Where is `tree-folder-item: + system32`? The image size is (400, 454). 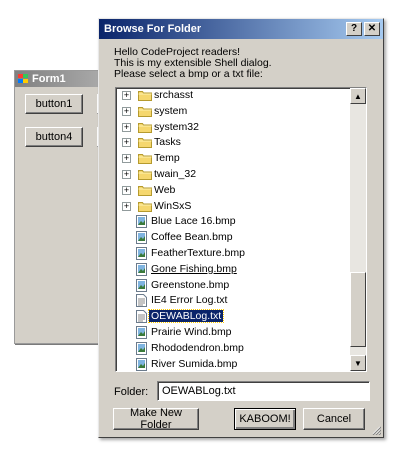 tree-folder-item: + system32 is located at coordinates (232, 128).